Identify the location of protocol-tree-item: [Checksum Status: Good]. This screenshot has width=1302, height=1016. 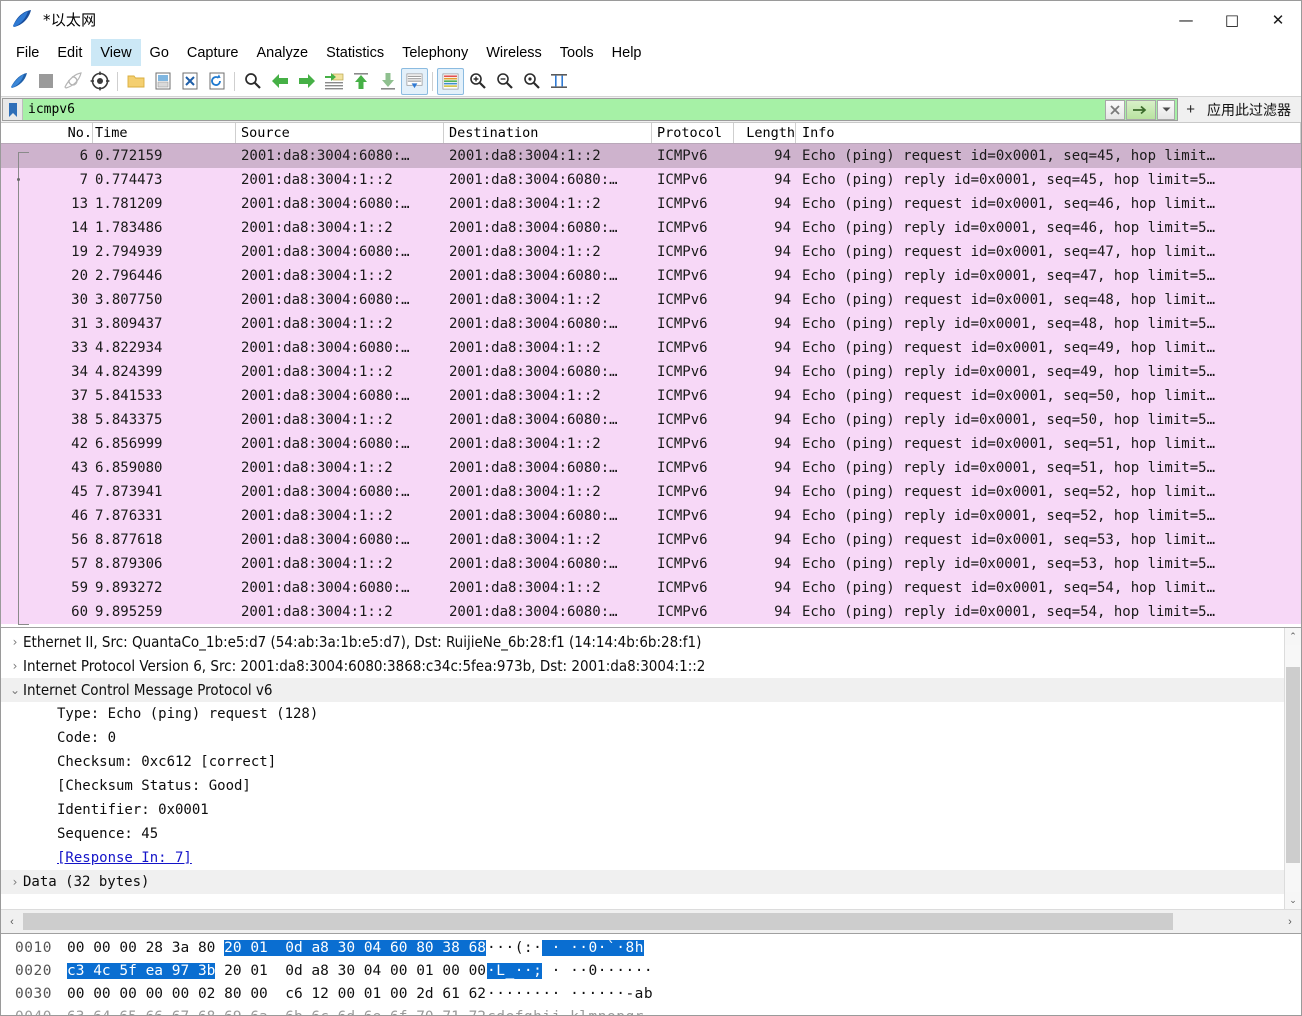
(642, 786).